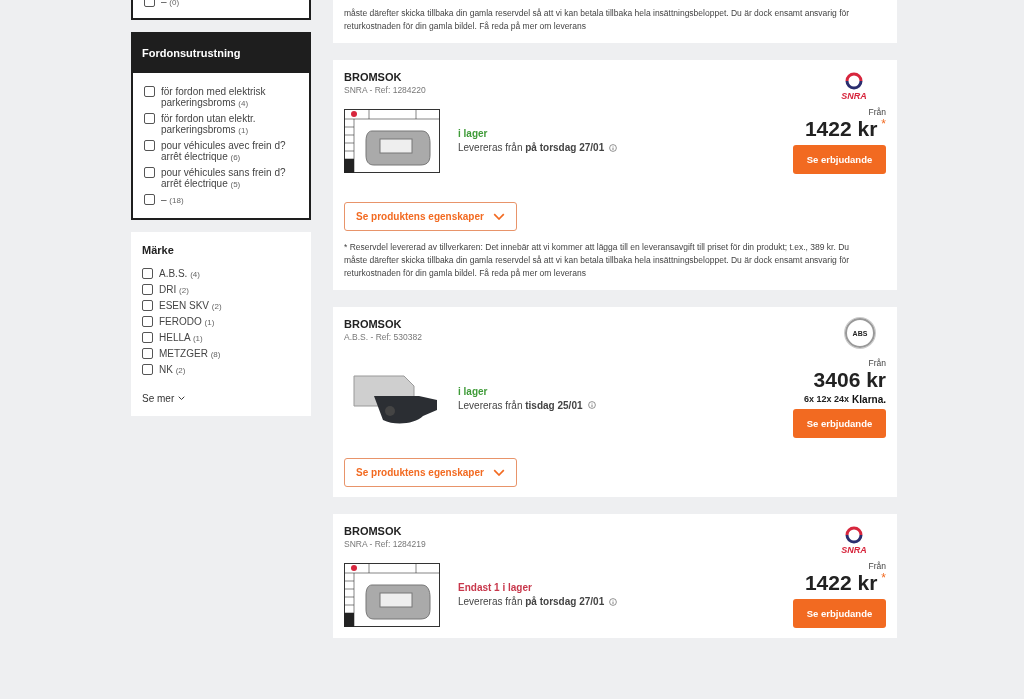  What do you see at coordinates (221, 354) in the screenshot?
I see `filter-option: METZGER (8)` at bounding box center [221, 354].